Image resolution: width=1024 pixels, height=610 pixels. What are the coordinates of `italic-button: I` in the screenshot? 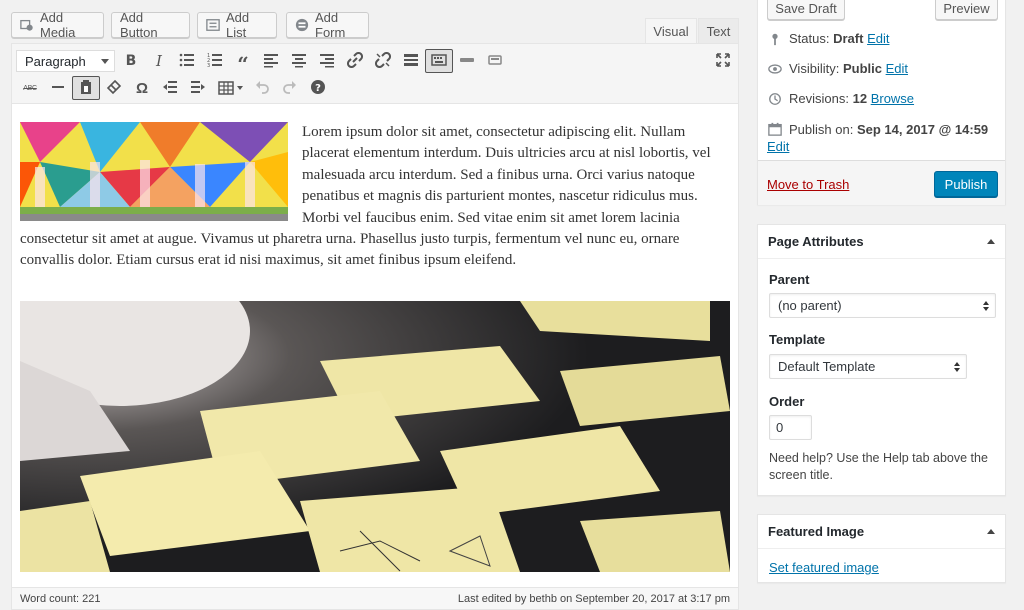 It's located at (159, 61).